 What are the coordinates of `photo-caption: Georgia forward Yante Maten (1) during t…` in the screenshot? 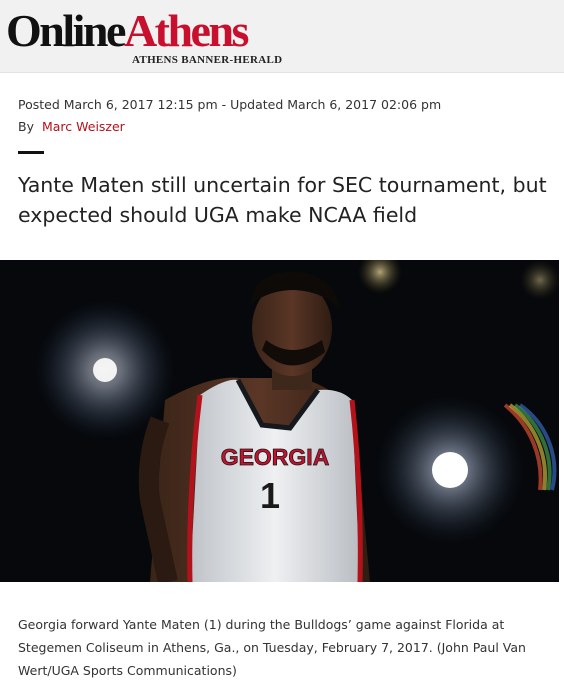 It's located at (272, 647).